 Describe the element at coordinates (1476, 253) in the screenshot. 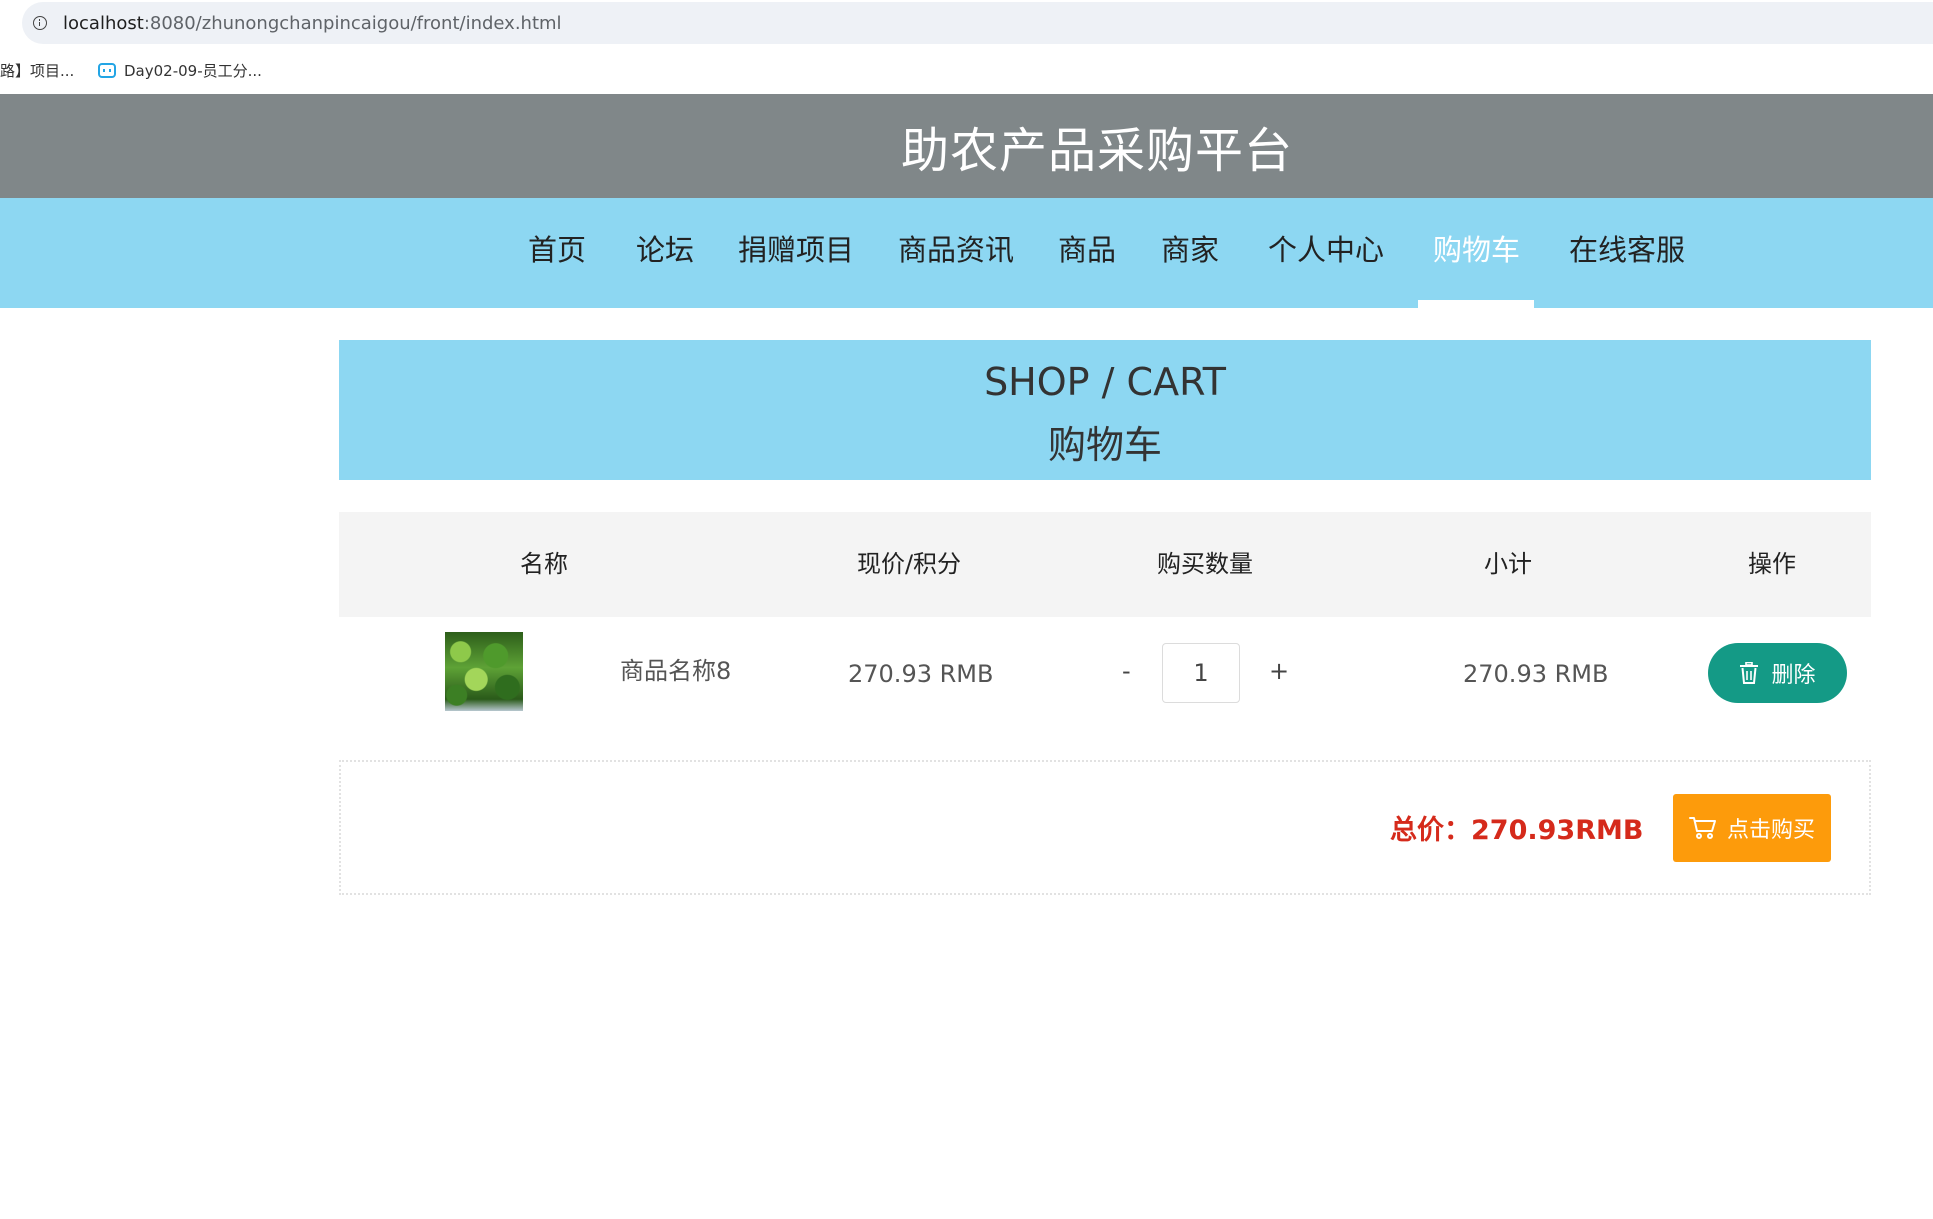

I see `nav-cart: 购物车` at that location.